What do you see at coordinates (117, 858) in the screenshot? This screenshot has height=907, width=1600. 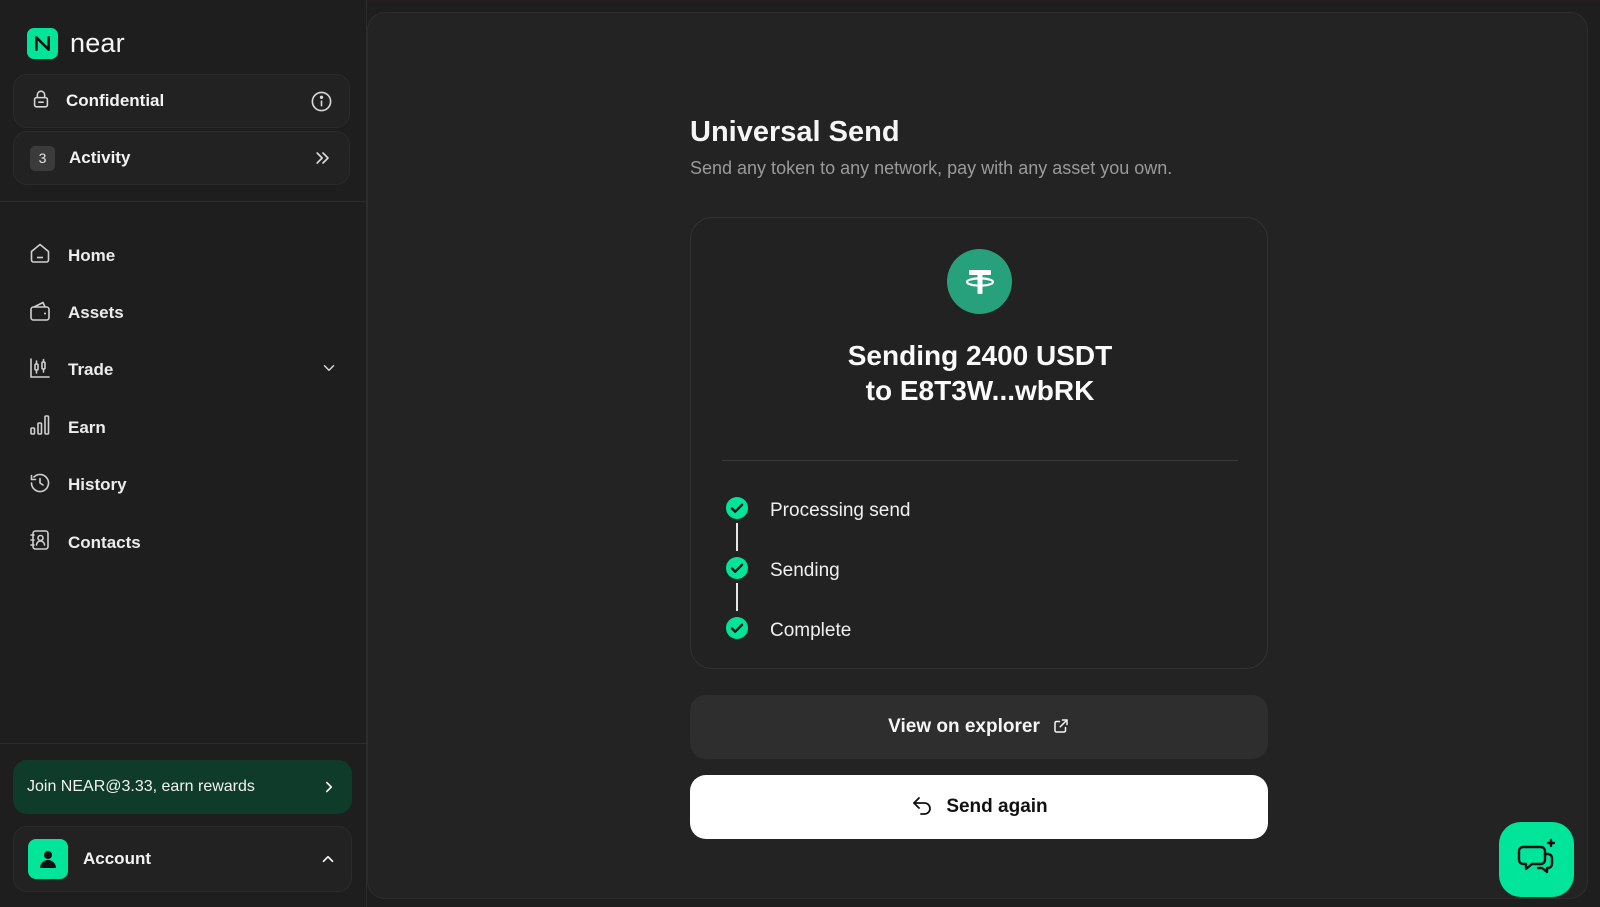 I see `account-label: Account` at bounding box center [117, 858].